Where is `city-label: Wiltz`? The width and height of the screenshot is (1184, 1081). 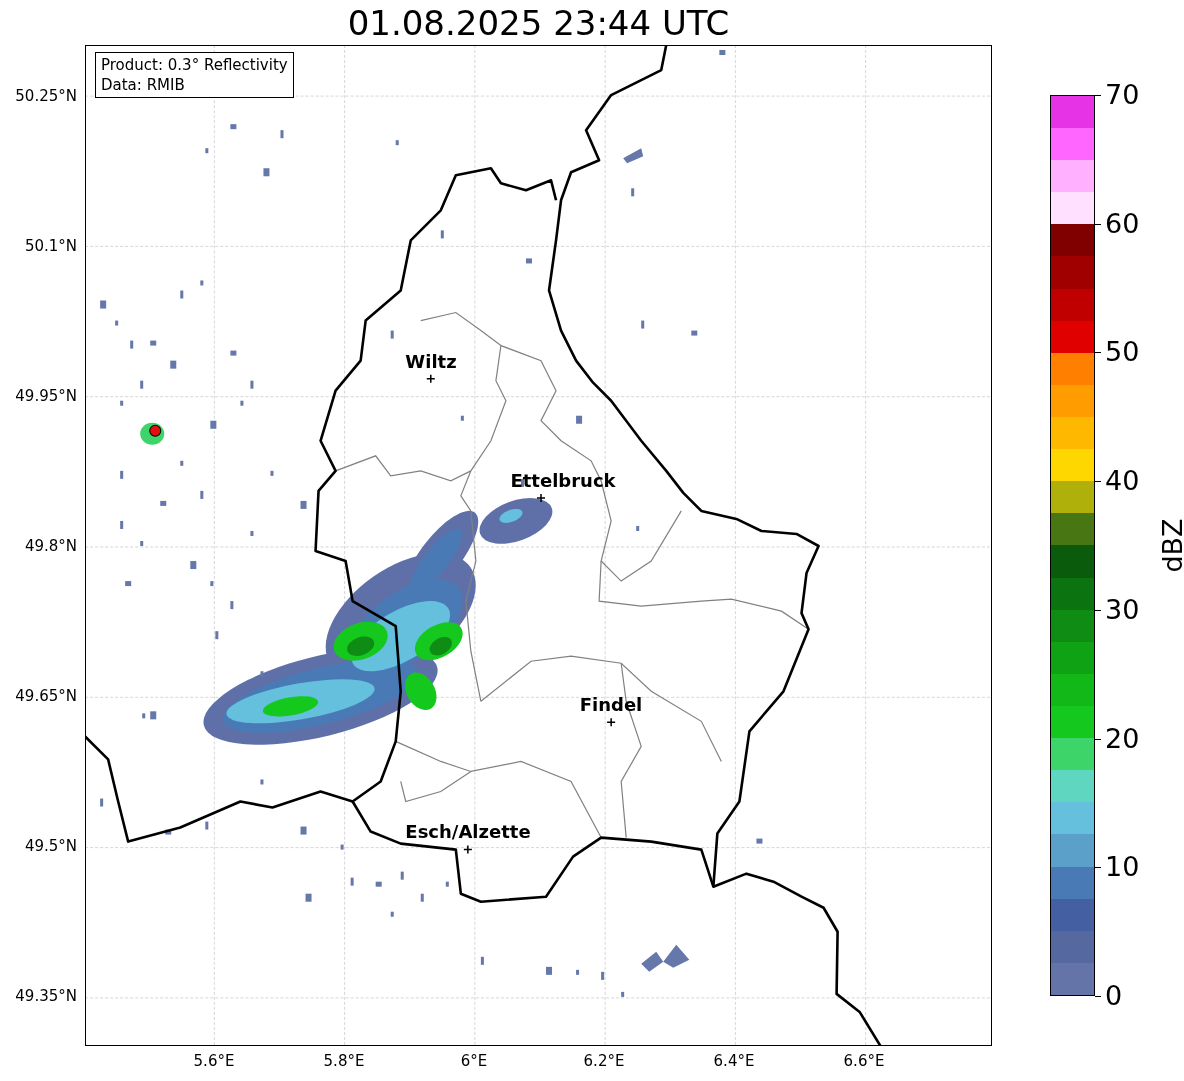 city-label: Wiltz is located at coordinates (431, 361).